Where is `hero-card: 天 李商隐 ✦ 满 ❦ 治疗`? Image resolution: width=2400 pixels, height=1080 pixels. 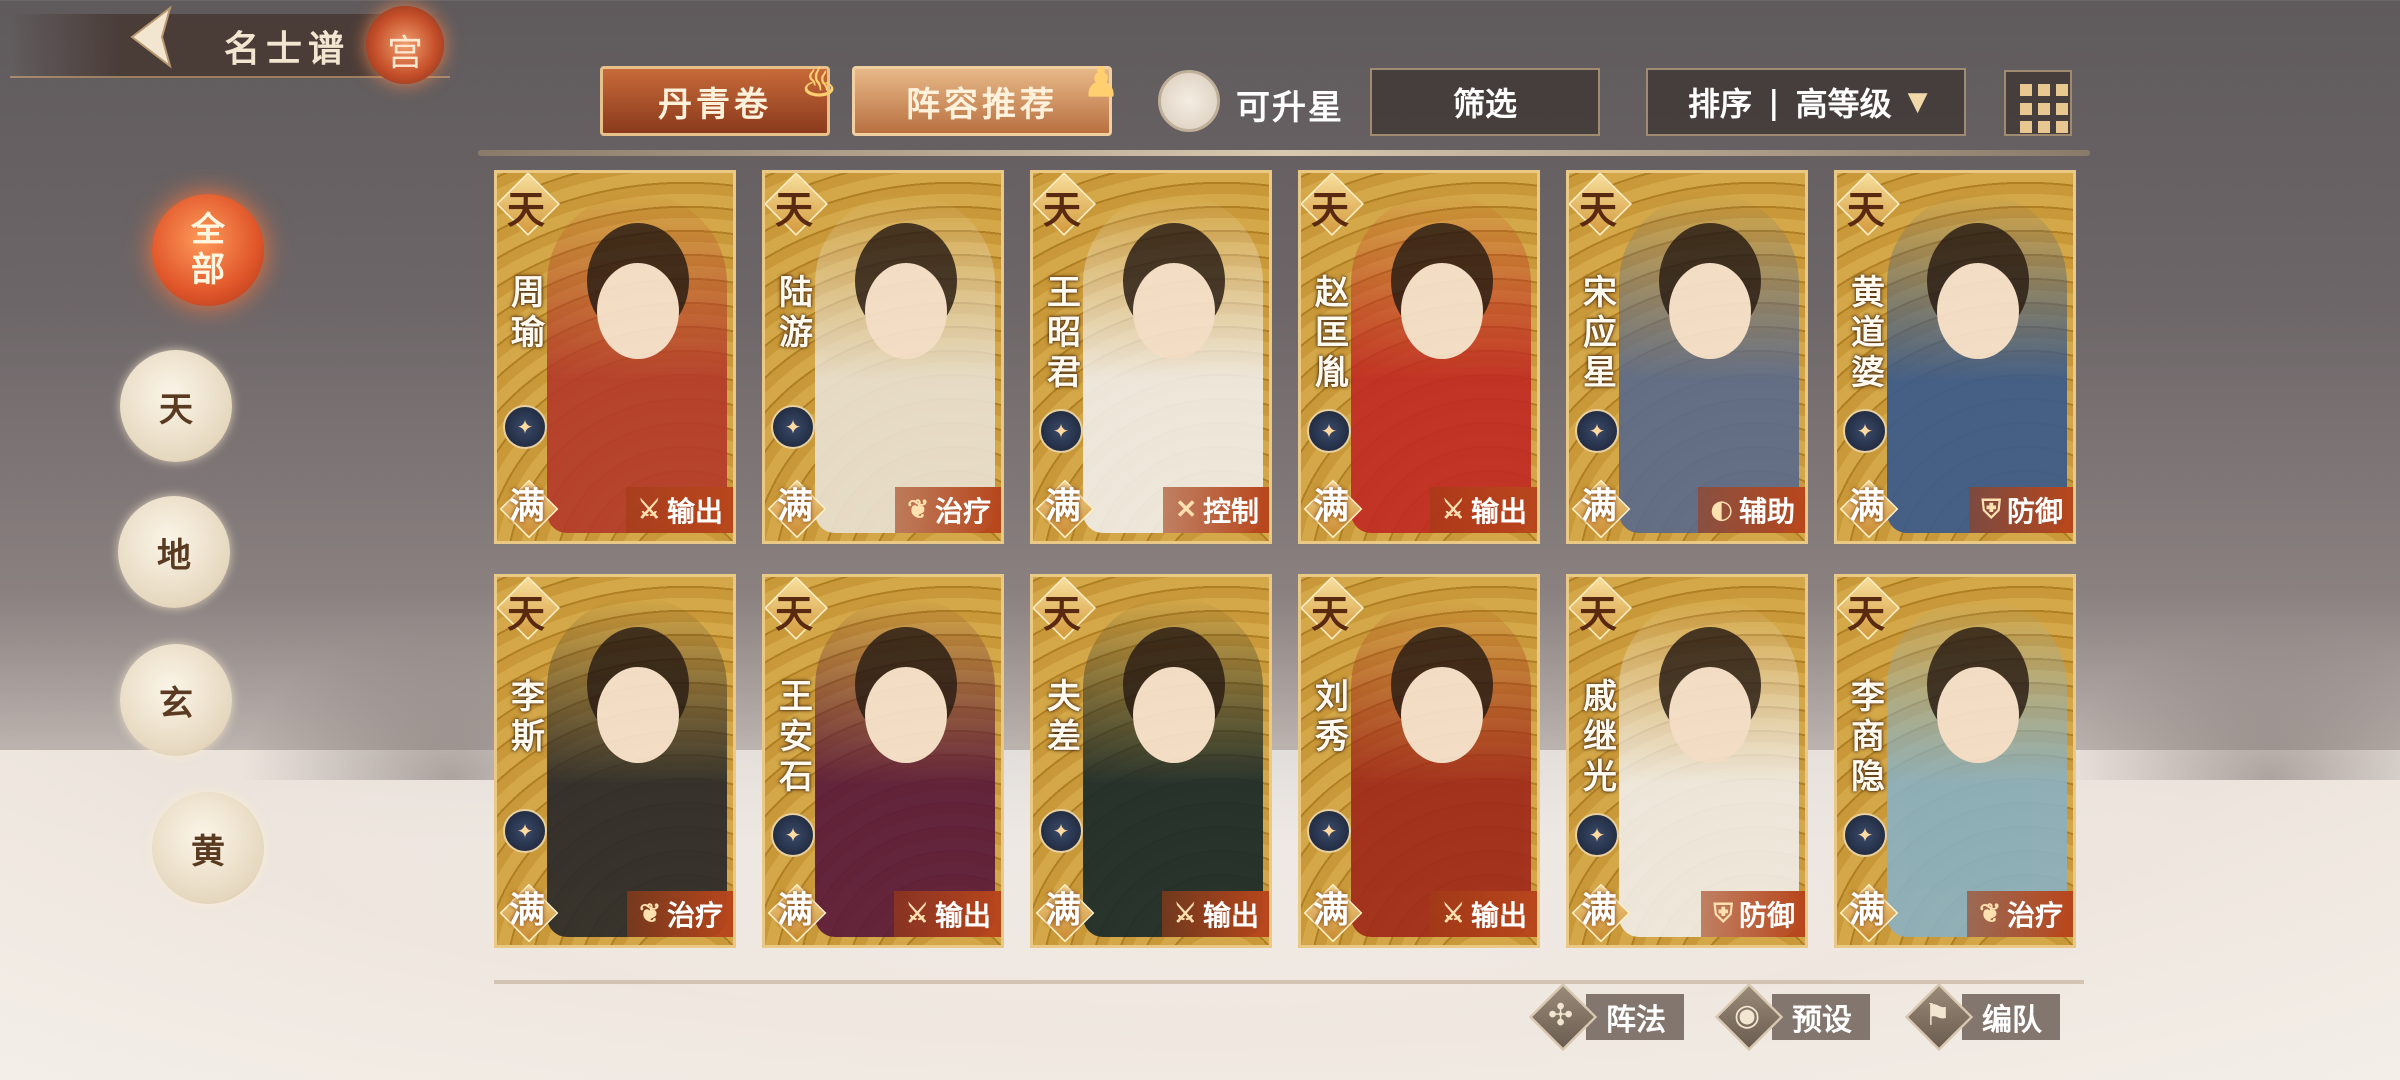
hero-card: 天 李商隐 ✦ 满 ❦ 治疗 is located at coordinates (1955, 761).